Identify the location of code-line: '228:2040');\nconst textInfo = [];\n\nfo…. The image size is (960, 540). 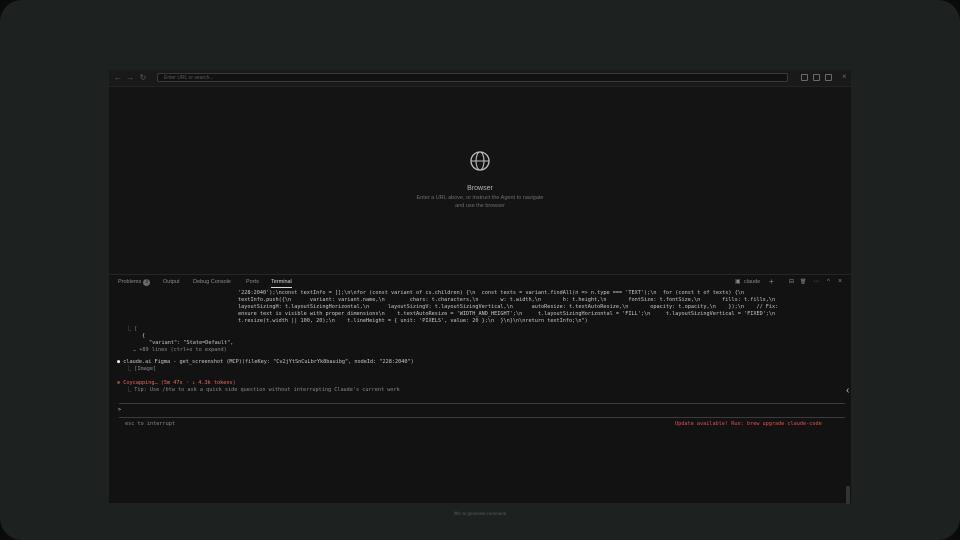
(491, 293).